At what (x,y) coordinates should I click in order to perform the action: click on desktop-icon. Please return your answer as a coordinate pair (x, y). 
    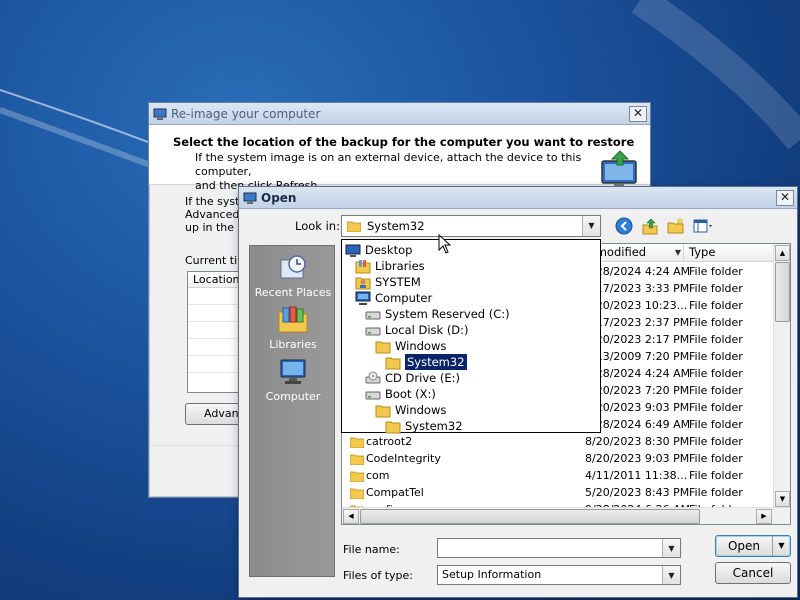
    Looking at the image, I should click on (353, 250).